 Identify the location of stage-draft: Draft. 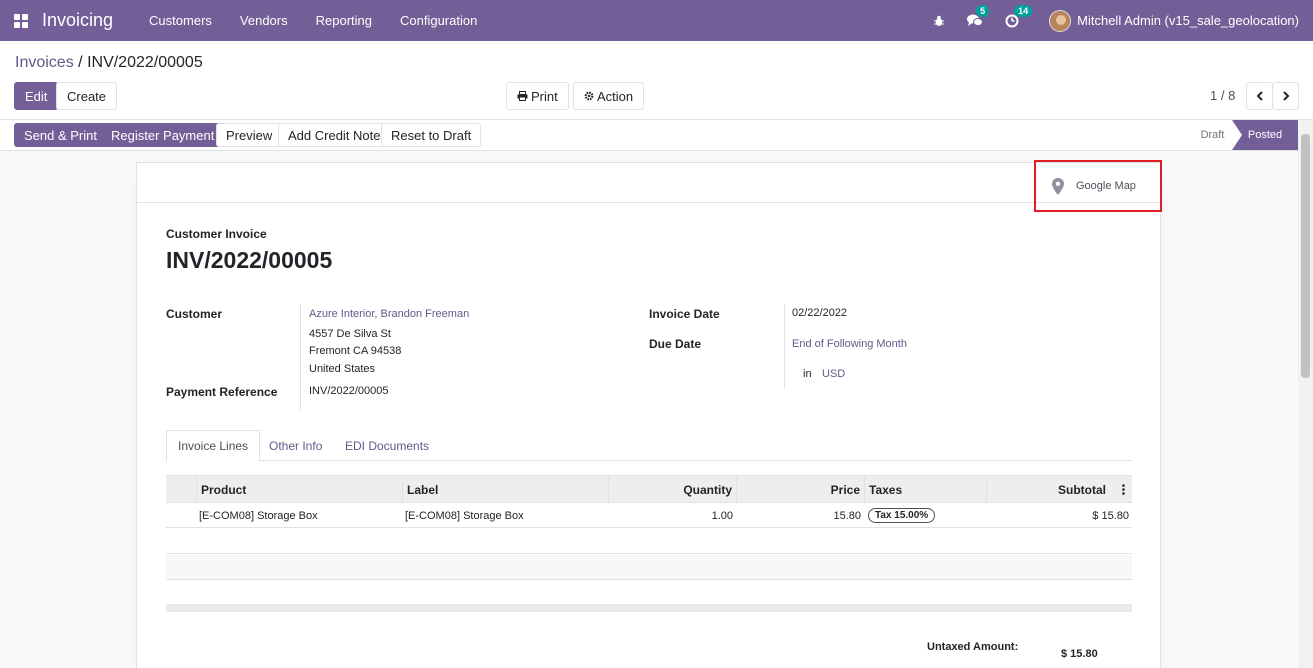
(1212, 135).